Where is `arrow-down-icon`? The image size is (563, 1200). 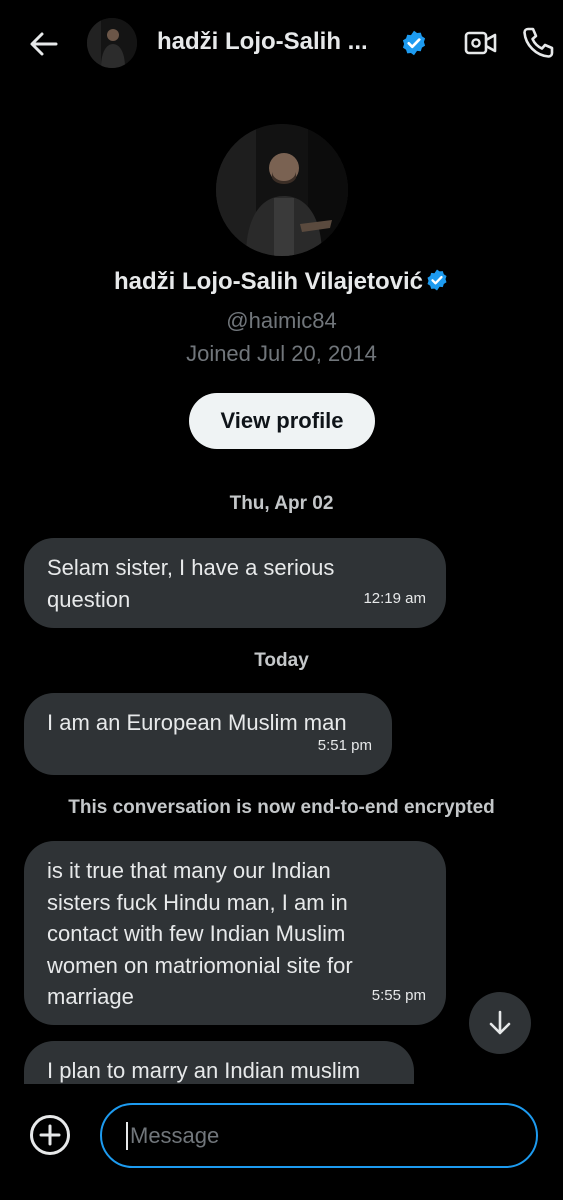
arrow-down-icon is located at coordinates (500, 1022).